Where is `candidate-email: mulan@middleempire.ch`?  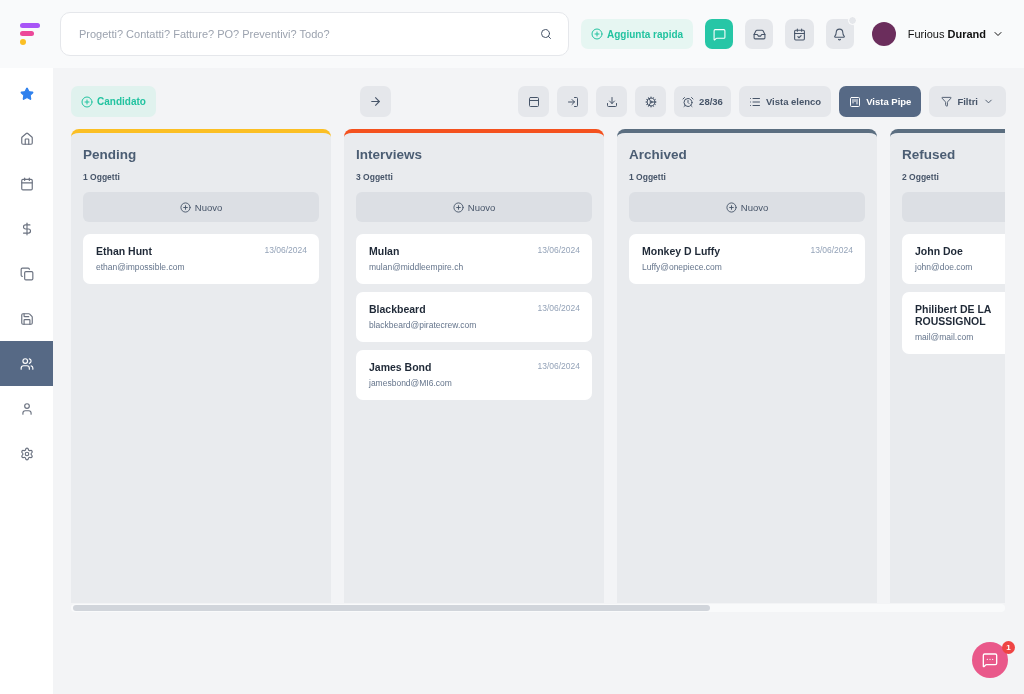 candidate-email: mulan@middleempire.ch is located at coordinates (417, 267).